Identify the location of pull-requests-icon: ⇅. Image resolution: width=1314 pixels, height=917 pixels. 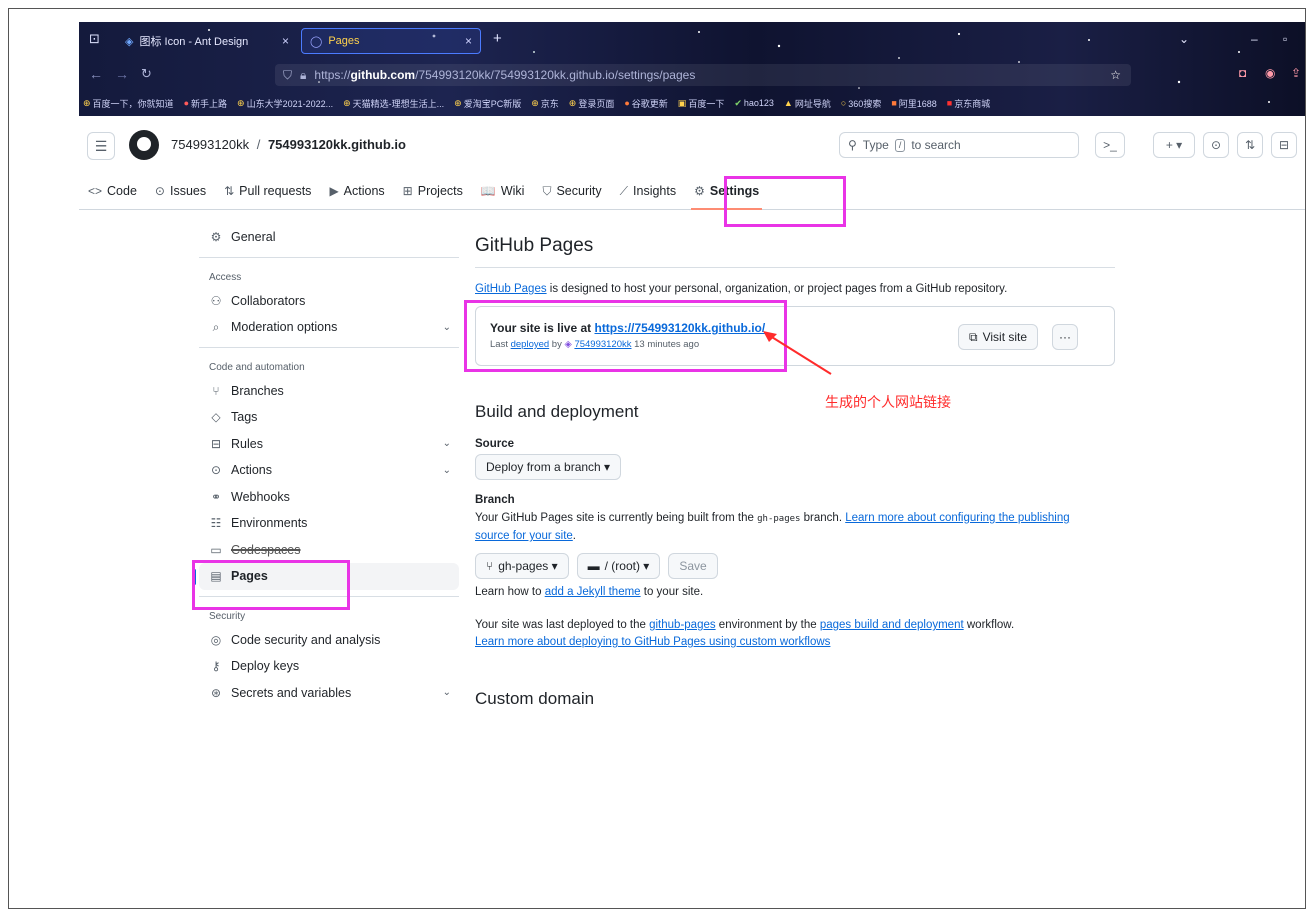
(1250, 145).